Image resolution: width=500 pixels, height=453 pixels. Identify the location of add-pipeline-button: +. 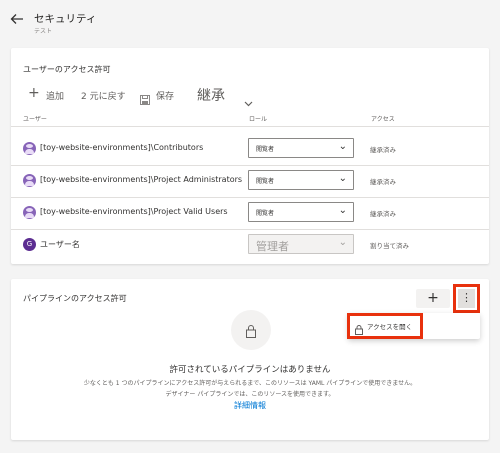
(433, 298).